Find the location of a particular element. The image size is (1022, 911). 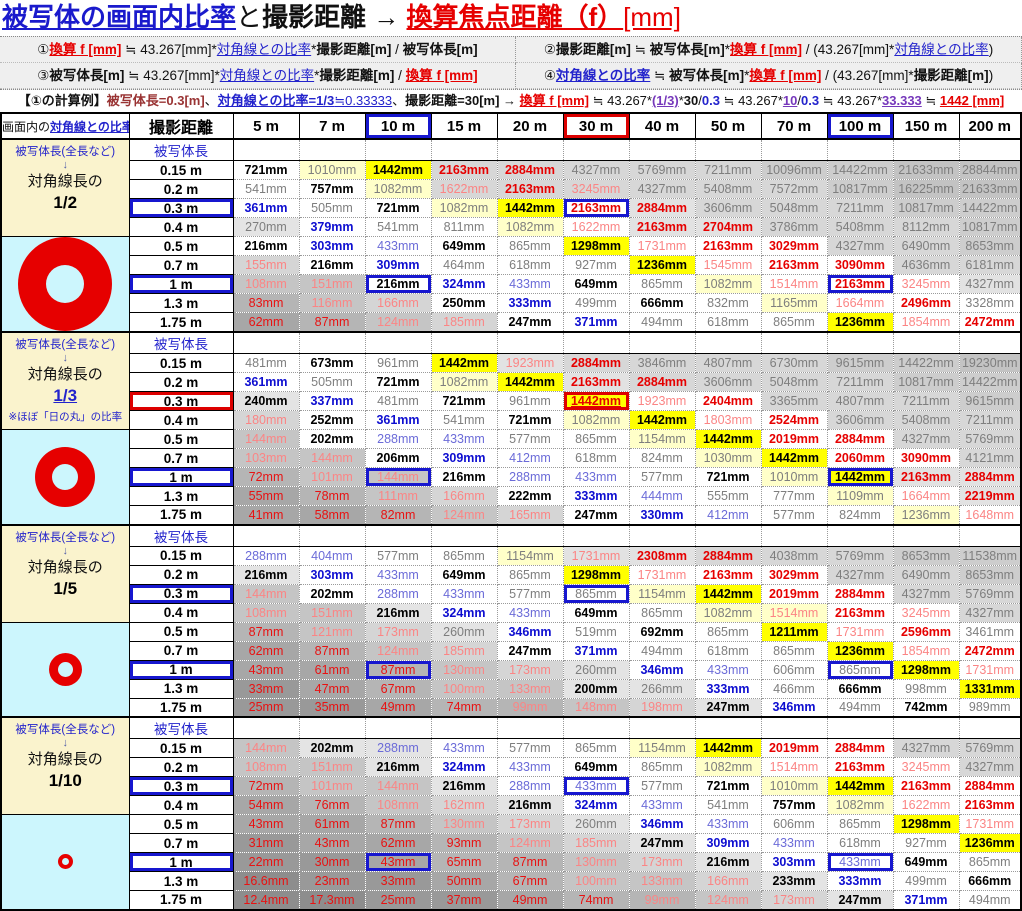

focal-length-cell: 1082mm is located at coordinates (530, 227).